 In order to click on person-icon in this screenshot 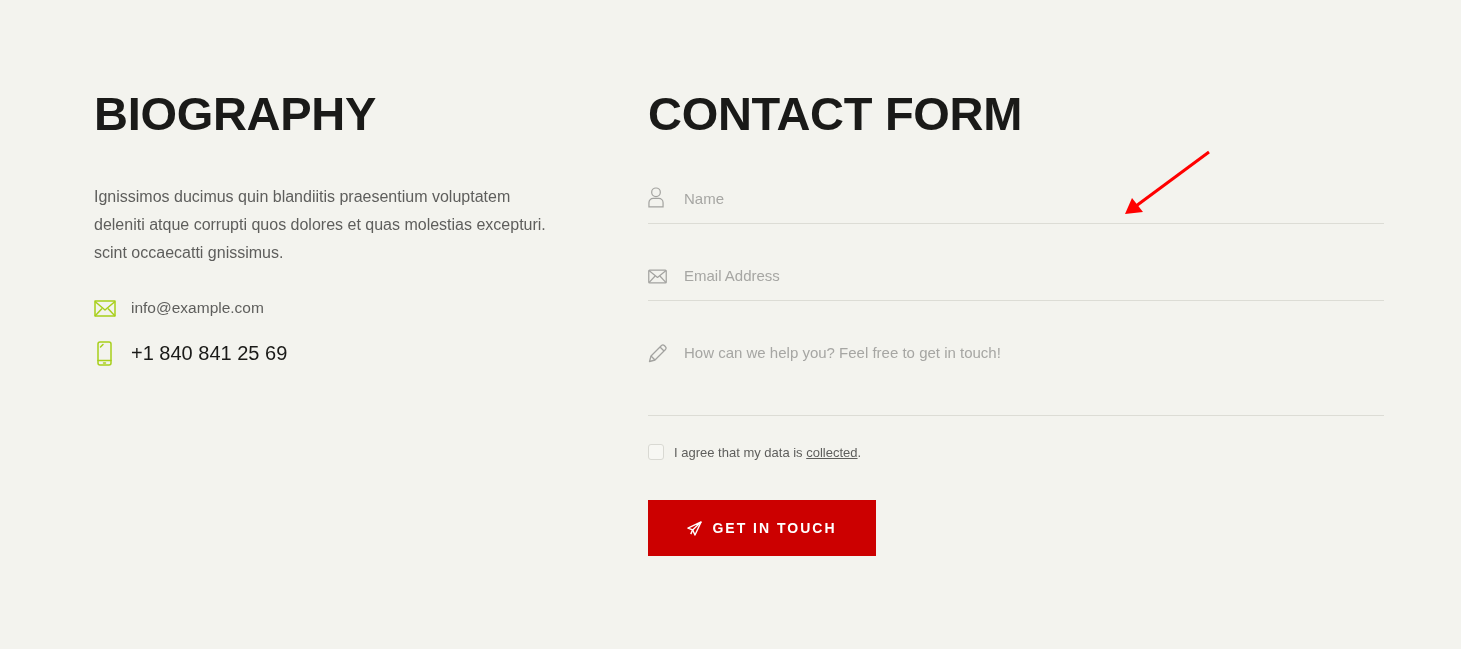, I will do `click(656, 197)`.